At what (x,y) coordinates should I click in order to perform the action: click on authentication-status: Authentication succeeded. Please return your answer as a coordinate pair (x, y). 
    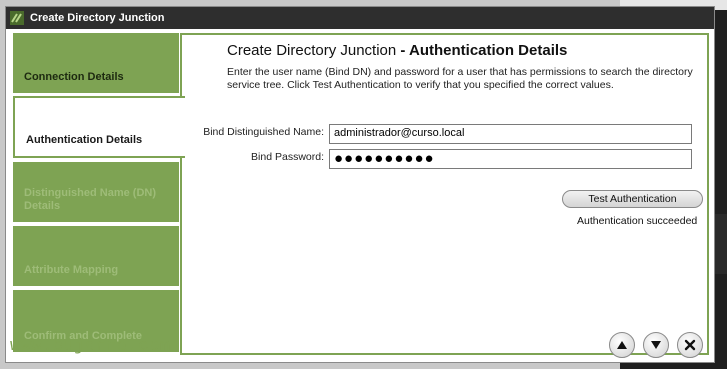
    Looking at the image, I should click on (637, 221).